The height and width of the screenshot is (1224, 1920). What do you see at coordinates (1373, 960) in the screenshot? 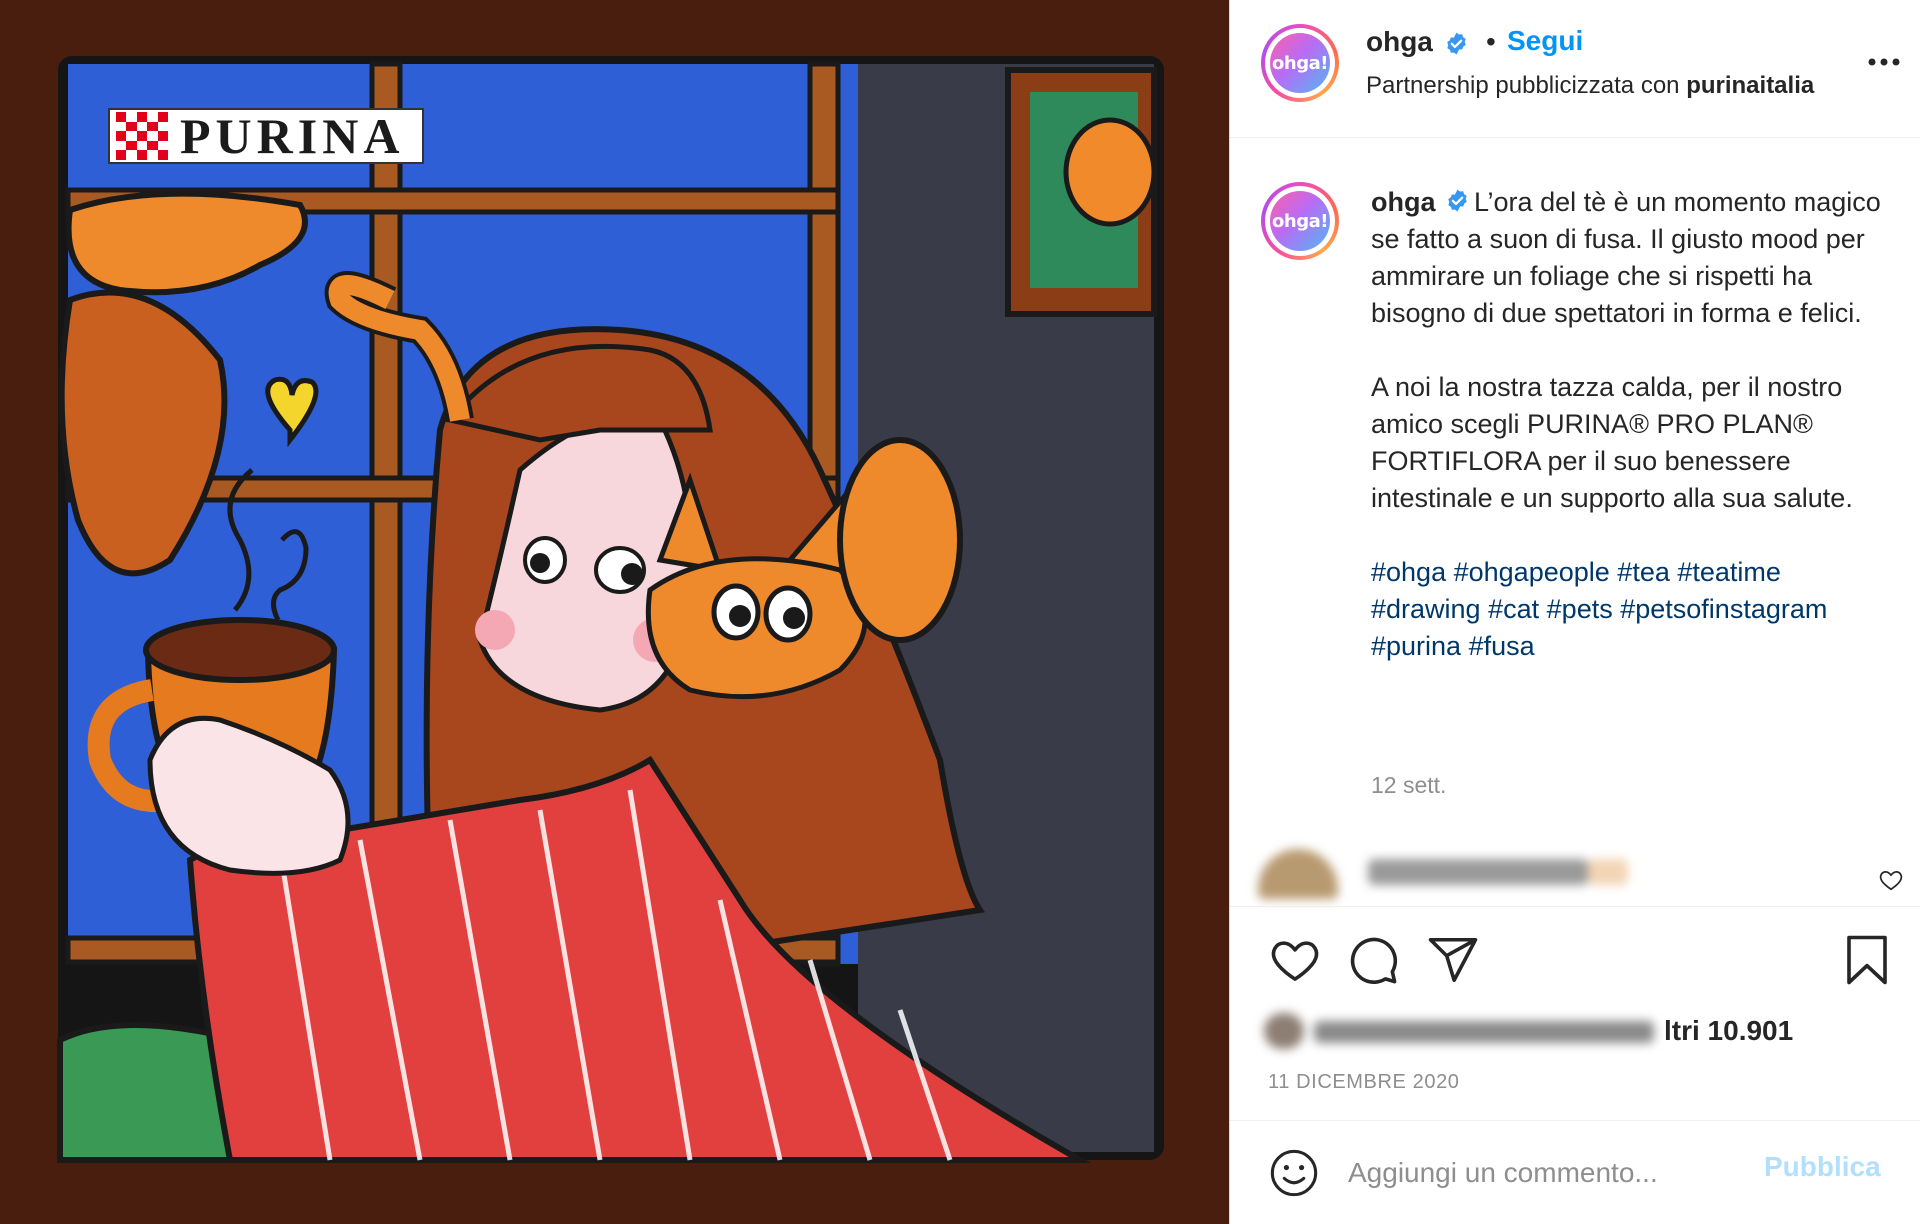
I see `comment-bubble-icon` at bounding box center [1373, 960].